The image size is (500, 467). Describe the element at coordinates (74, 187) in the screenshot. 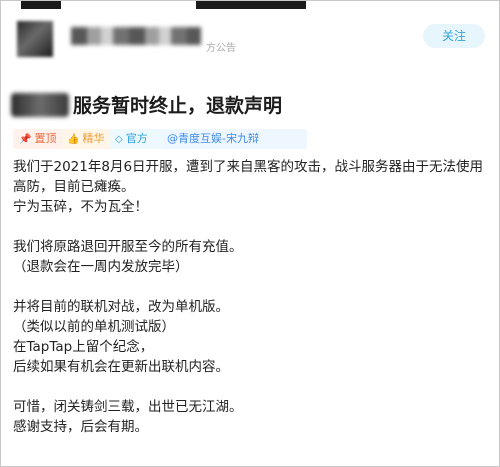

I see `body-line: 高防，目前已瘫痪。` at that location.